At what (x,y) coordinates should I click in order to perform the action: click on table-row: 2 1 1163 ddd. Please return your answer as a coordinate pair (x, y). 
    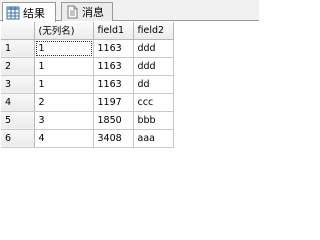
    Looking at the image, I should click on (87, 66).